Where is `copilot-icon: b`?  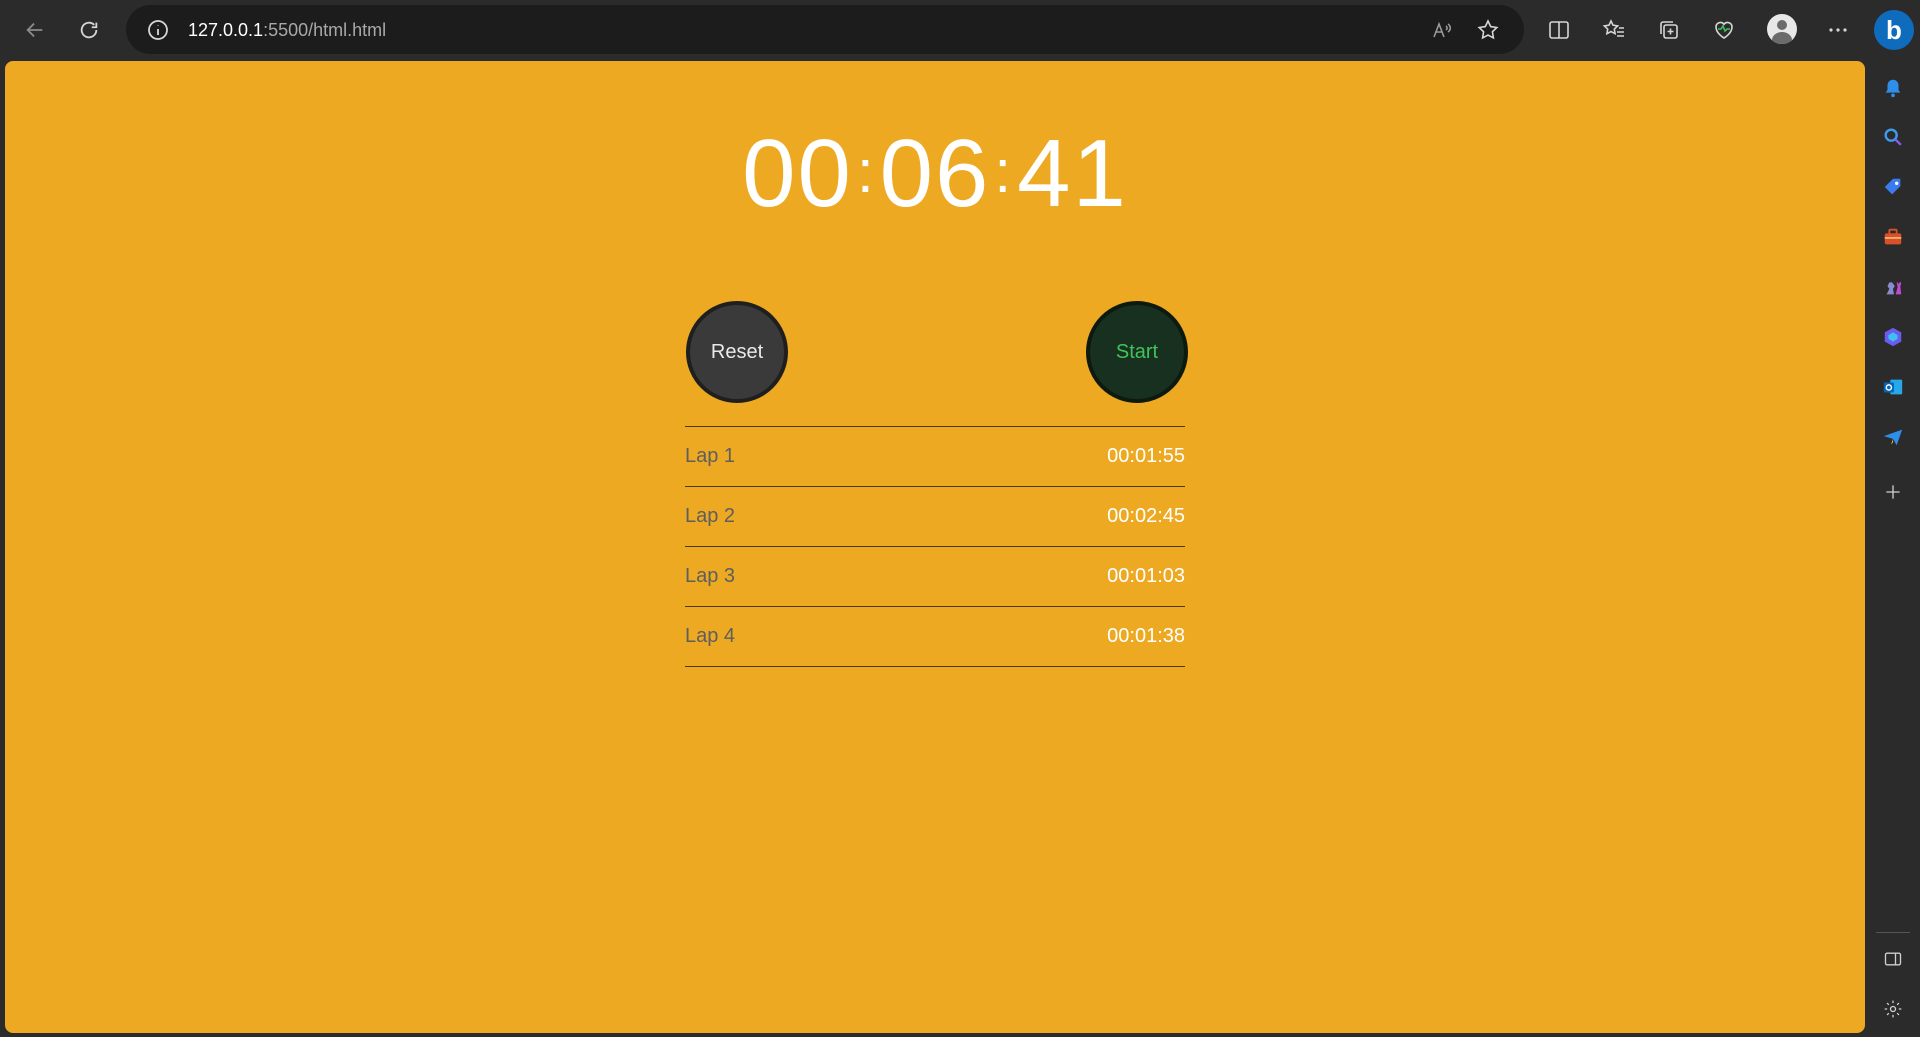 copilot-icon: b is located at coordinates (1894, 30).